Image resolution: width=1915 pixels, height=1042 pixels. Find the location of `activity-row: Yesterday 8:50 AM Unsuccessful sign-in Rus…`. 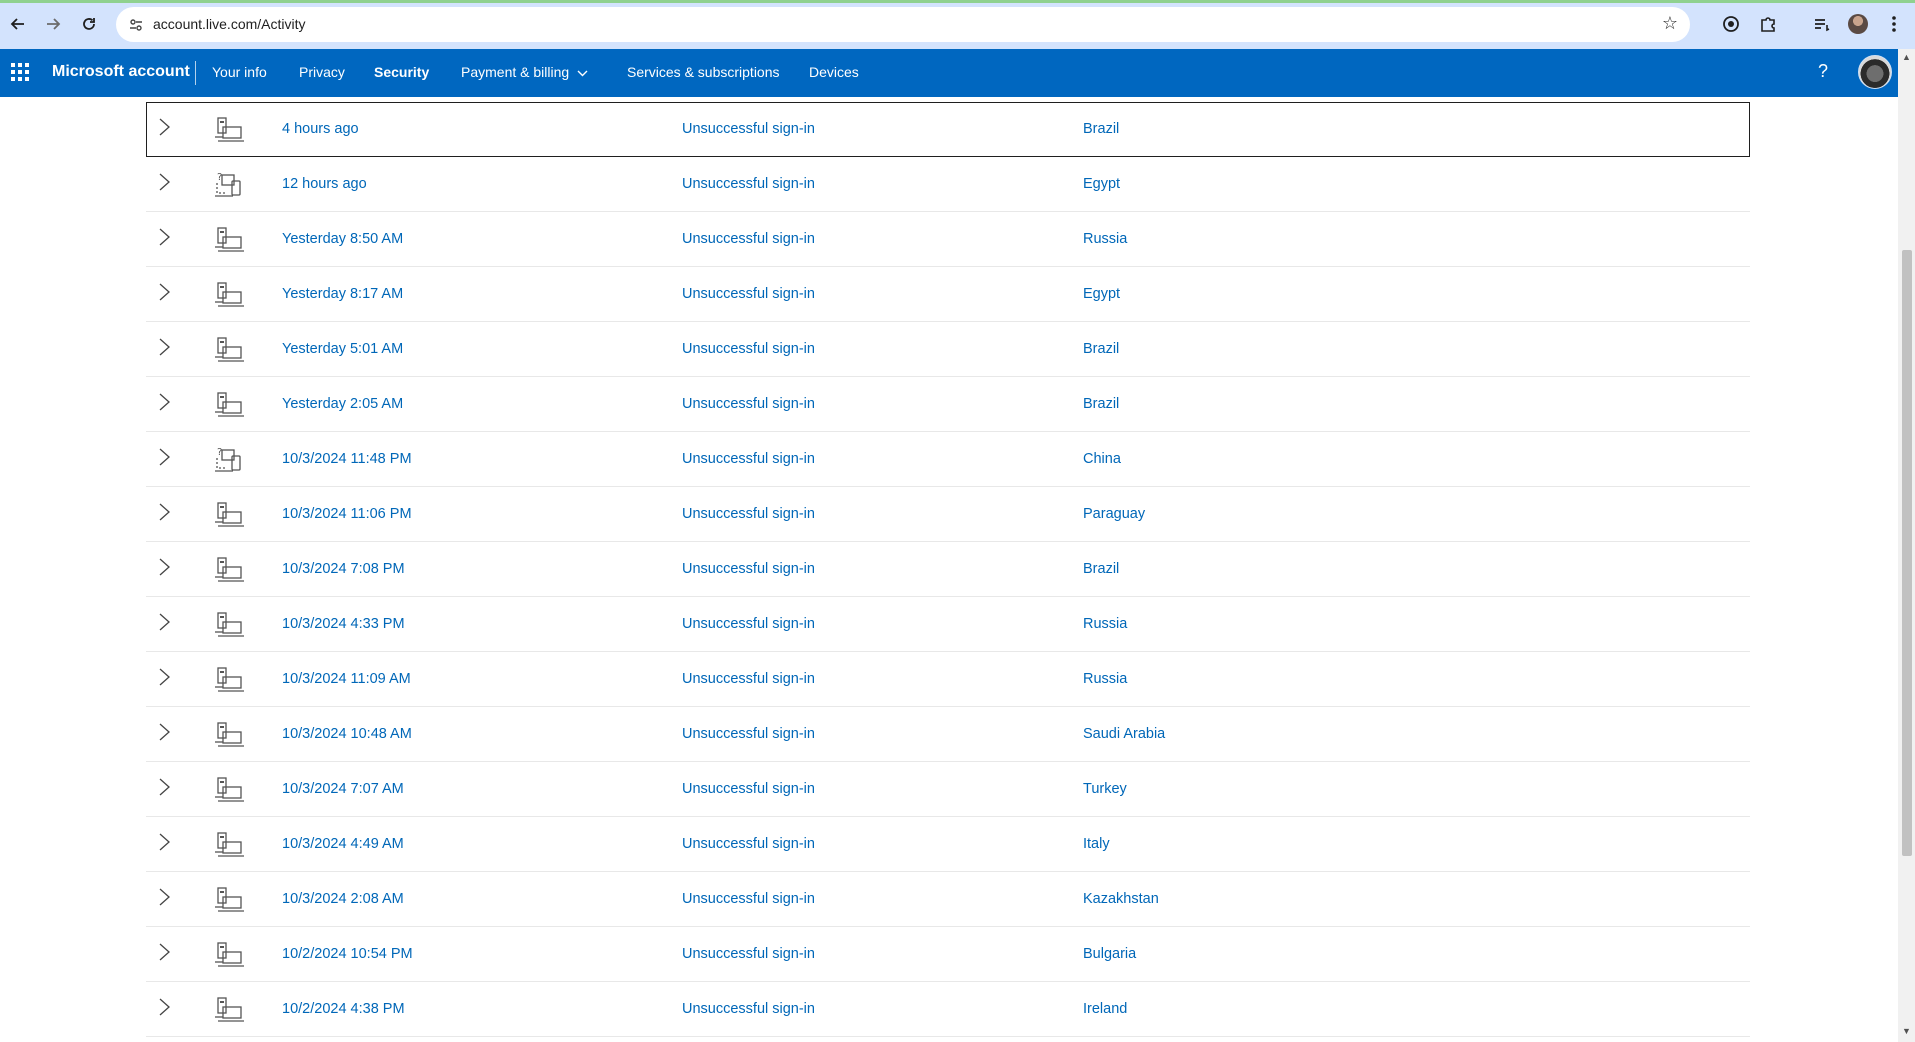

activity-row: Yesterday 8:50 AM Unsuccessful sign-in Rus… is located at coordinates (948, 239).